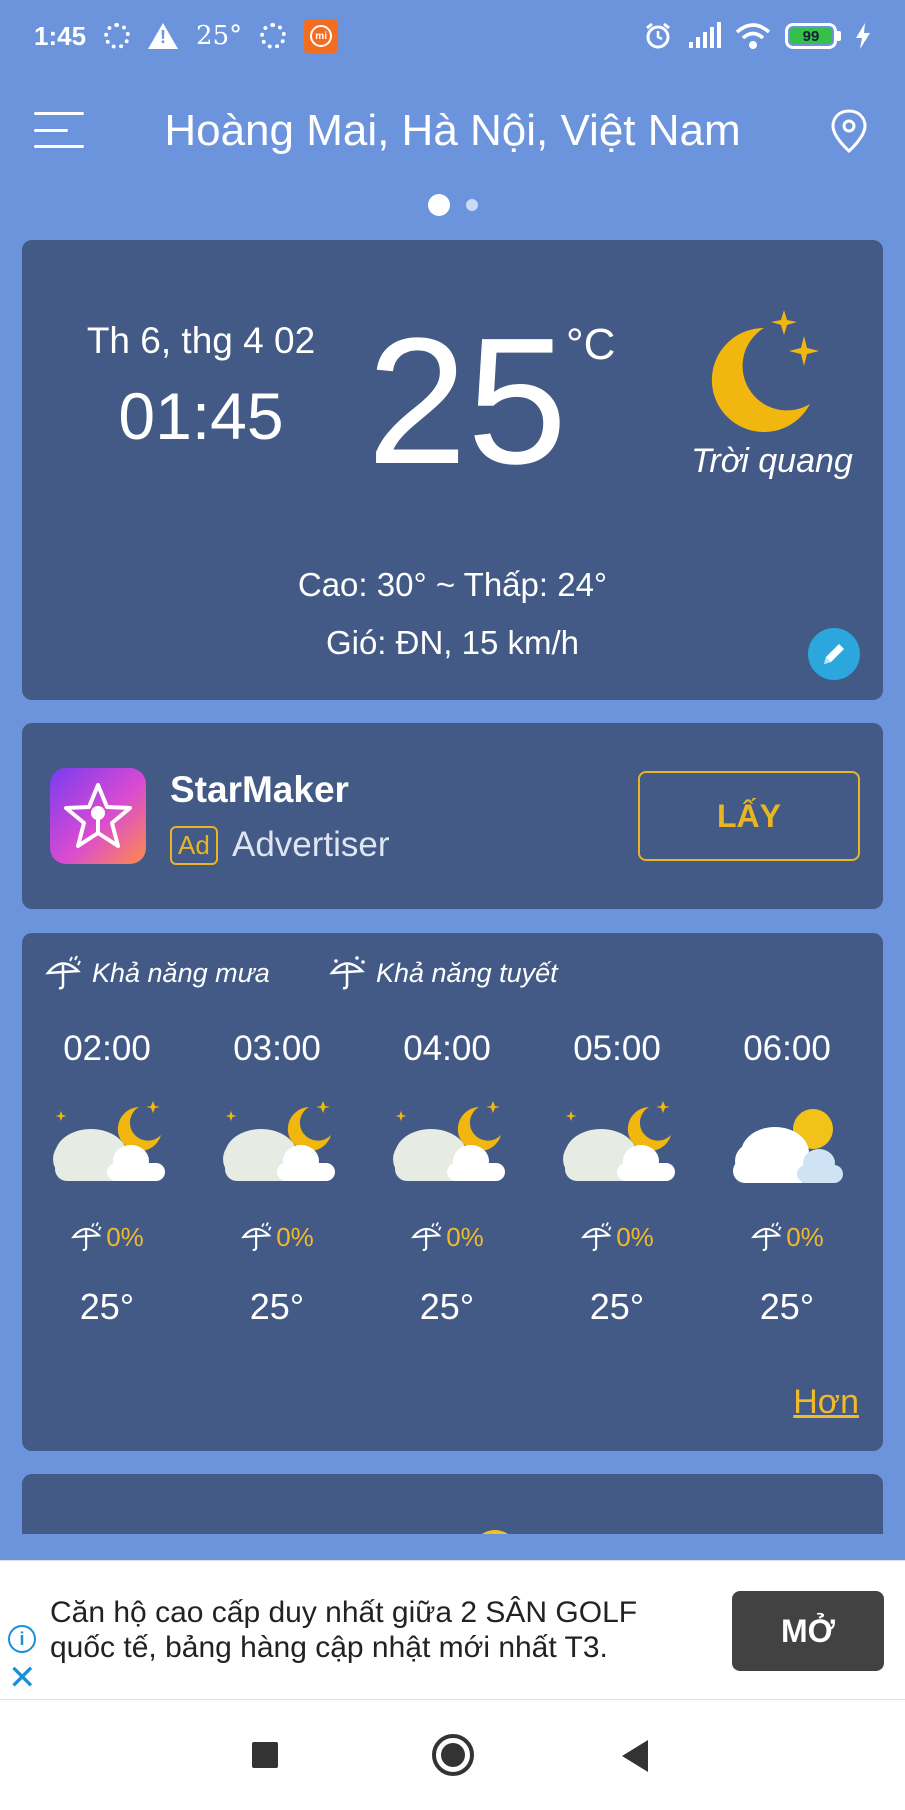 This screenshot has height=1810, width=905. Describe the element at coordinates (658, 35) in the screenshot. I see `alarm-icon` at that location.